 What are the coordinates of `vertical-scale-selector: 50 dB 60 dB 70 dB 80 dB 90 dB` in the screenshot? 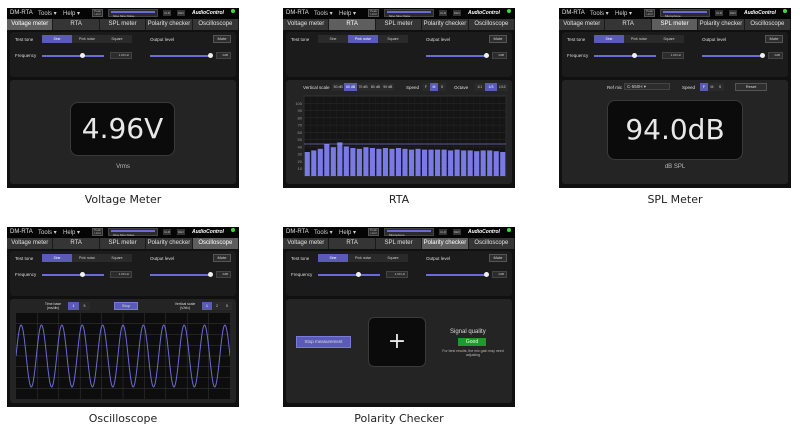 It's located at (363, 87).